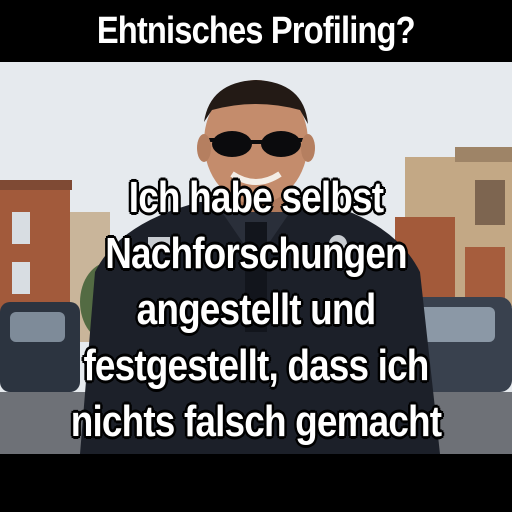  What do you see at coordinates (256, 483) in the screenshot?
I see `bottom-caption-bar` at bounding box center [256, 483].